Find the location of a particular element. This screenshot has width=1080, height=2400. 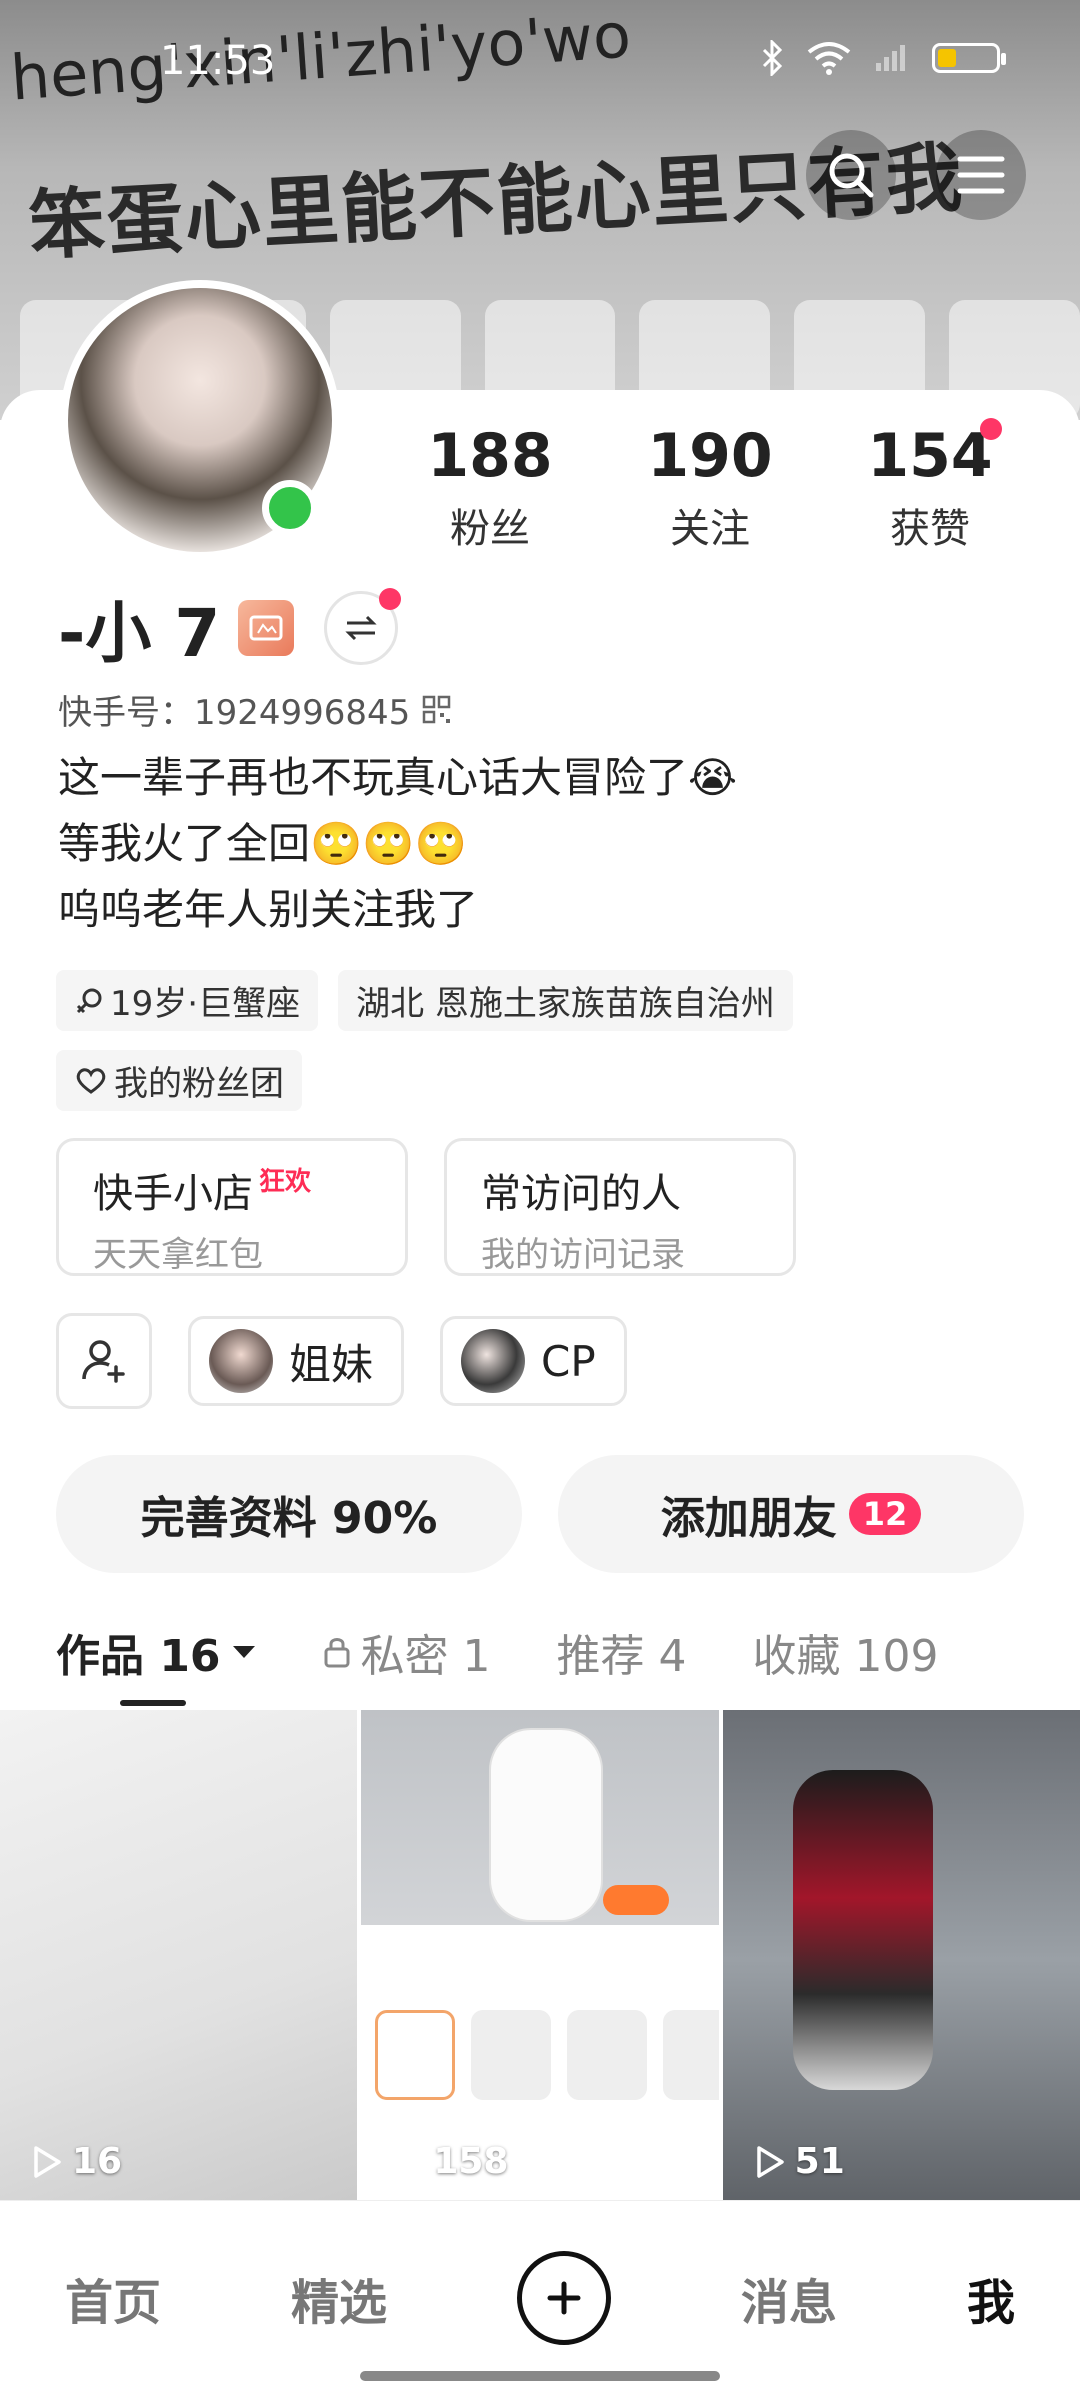

play-count: 16 is located at coordinates (77, 2161).